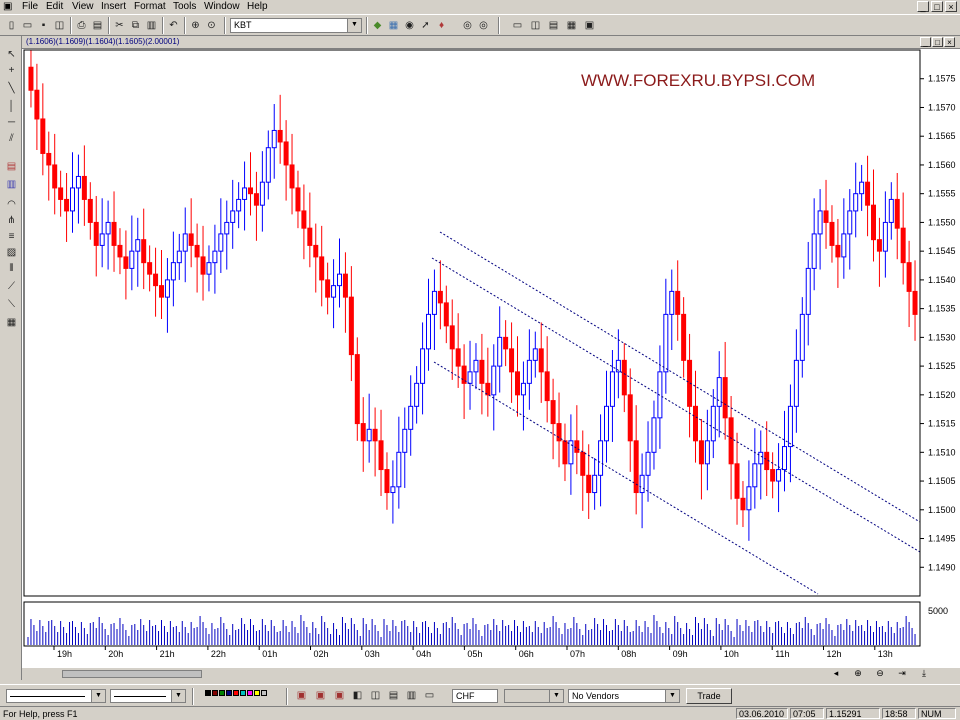 This screenshot has width=960, height=720. What do you see at coordinates (11, 55) in the screenshot?
I see `pointer-icon: ↖` at bounding box center [11, 55].